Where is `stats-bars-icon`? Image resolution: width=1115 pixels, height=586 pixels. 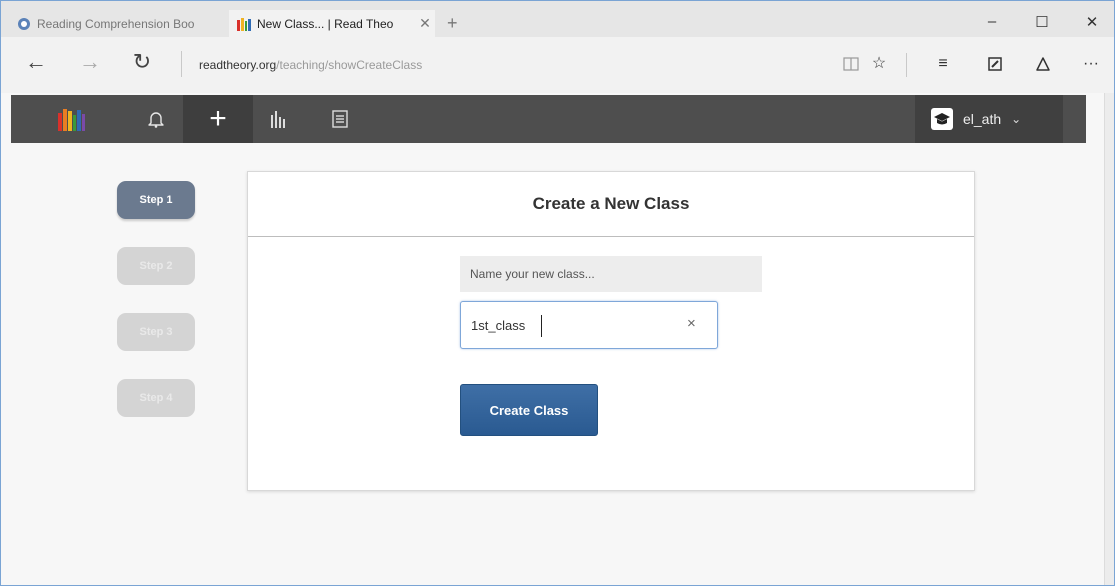 stats-bars-icon is located at coordinates (278, 119).